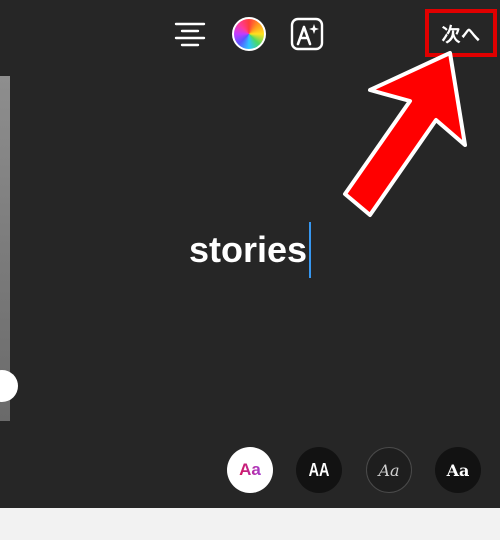 This screenshot has height=540, width=500. I want to click on font-style-script-button: Aa, so click(389, 470).